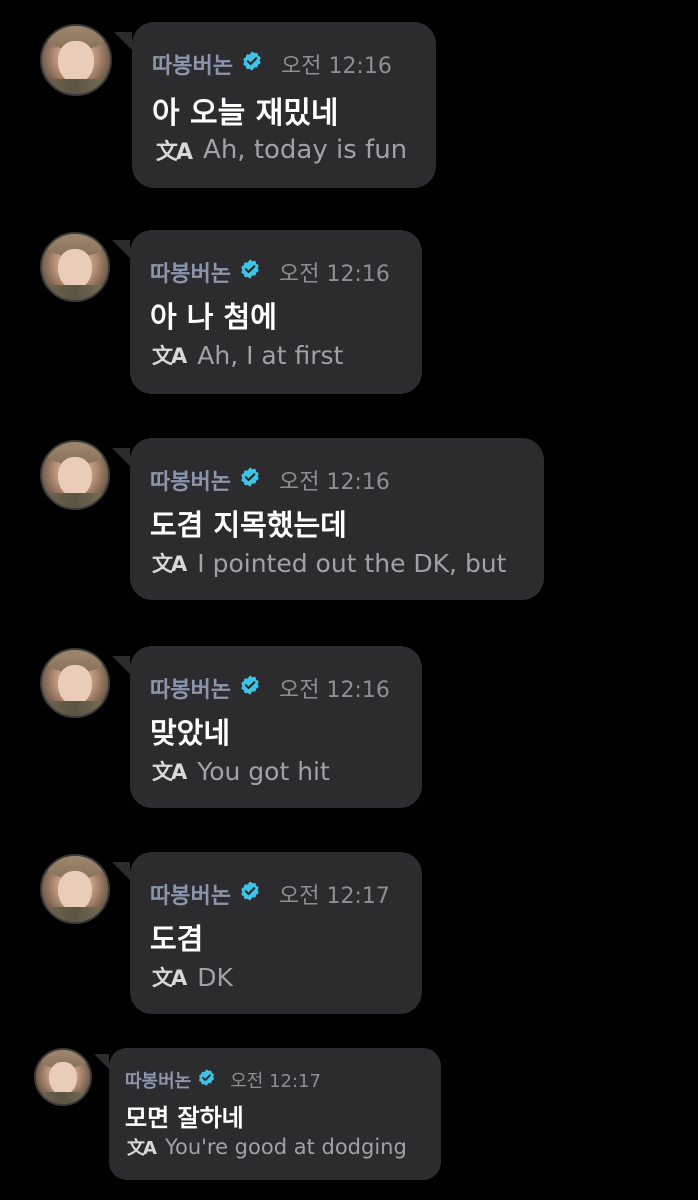 This screenshot has width=698, height=1200. Describe the element at coordinates (305, 150) in the screenshot. I see `translation-text: Ah, today is fun` at that location.